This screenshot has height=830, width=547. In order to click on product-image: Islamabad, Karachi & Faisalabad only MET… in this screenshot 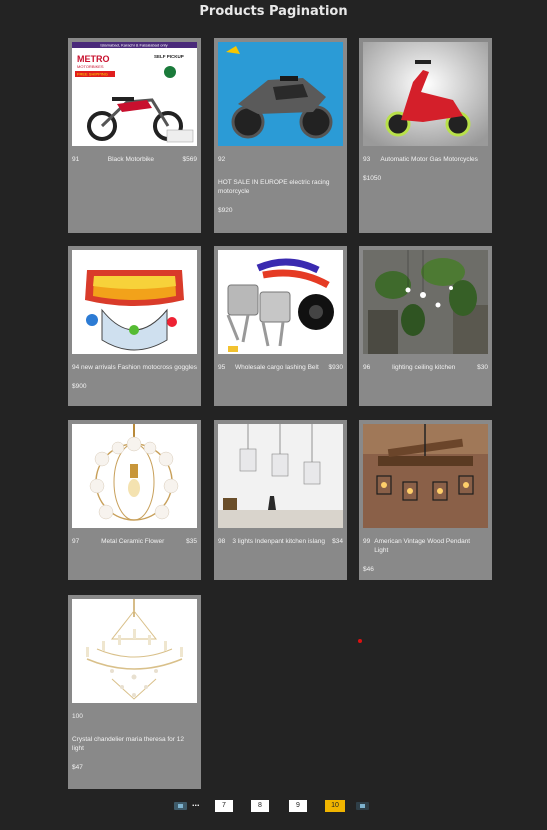, I will do `click(134, 94)`.